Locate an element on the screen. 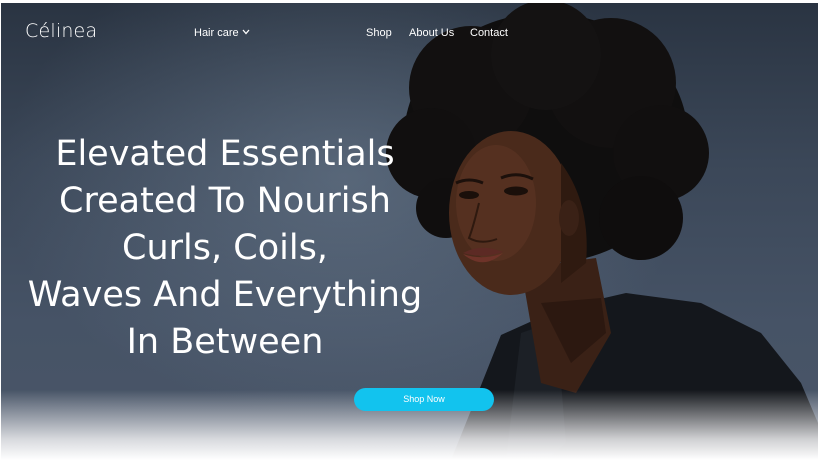 This screenshot has height=461, width=819. nav-haircare-dropdown: Hair care is located at coordinates (222, 33).